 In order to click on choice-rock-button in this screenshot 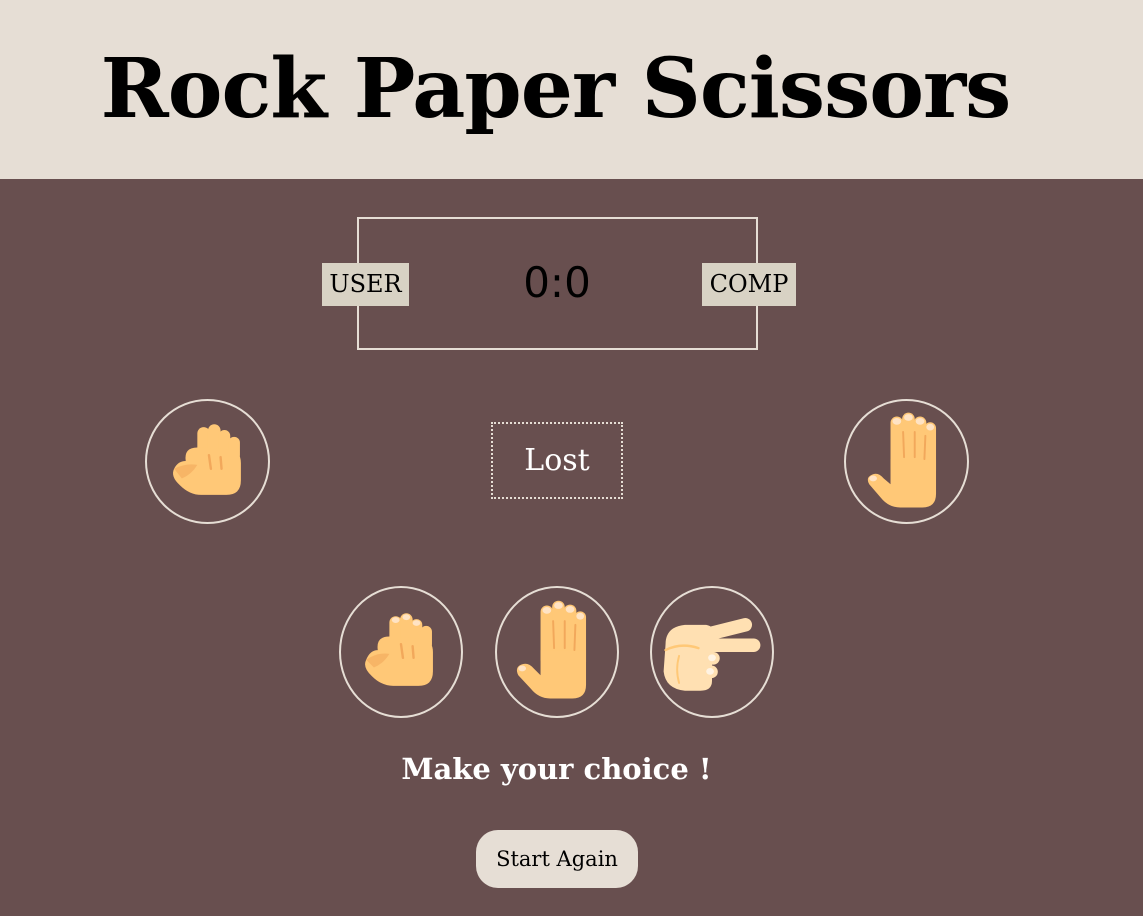, I will do `click(401, 652)`.